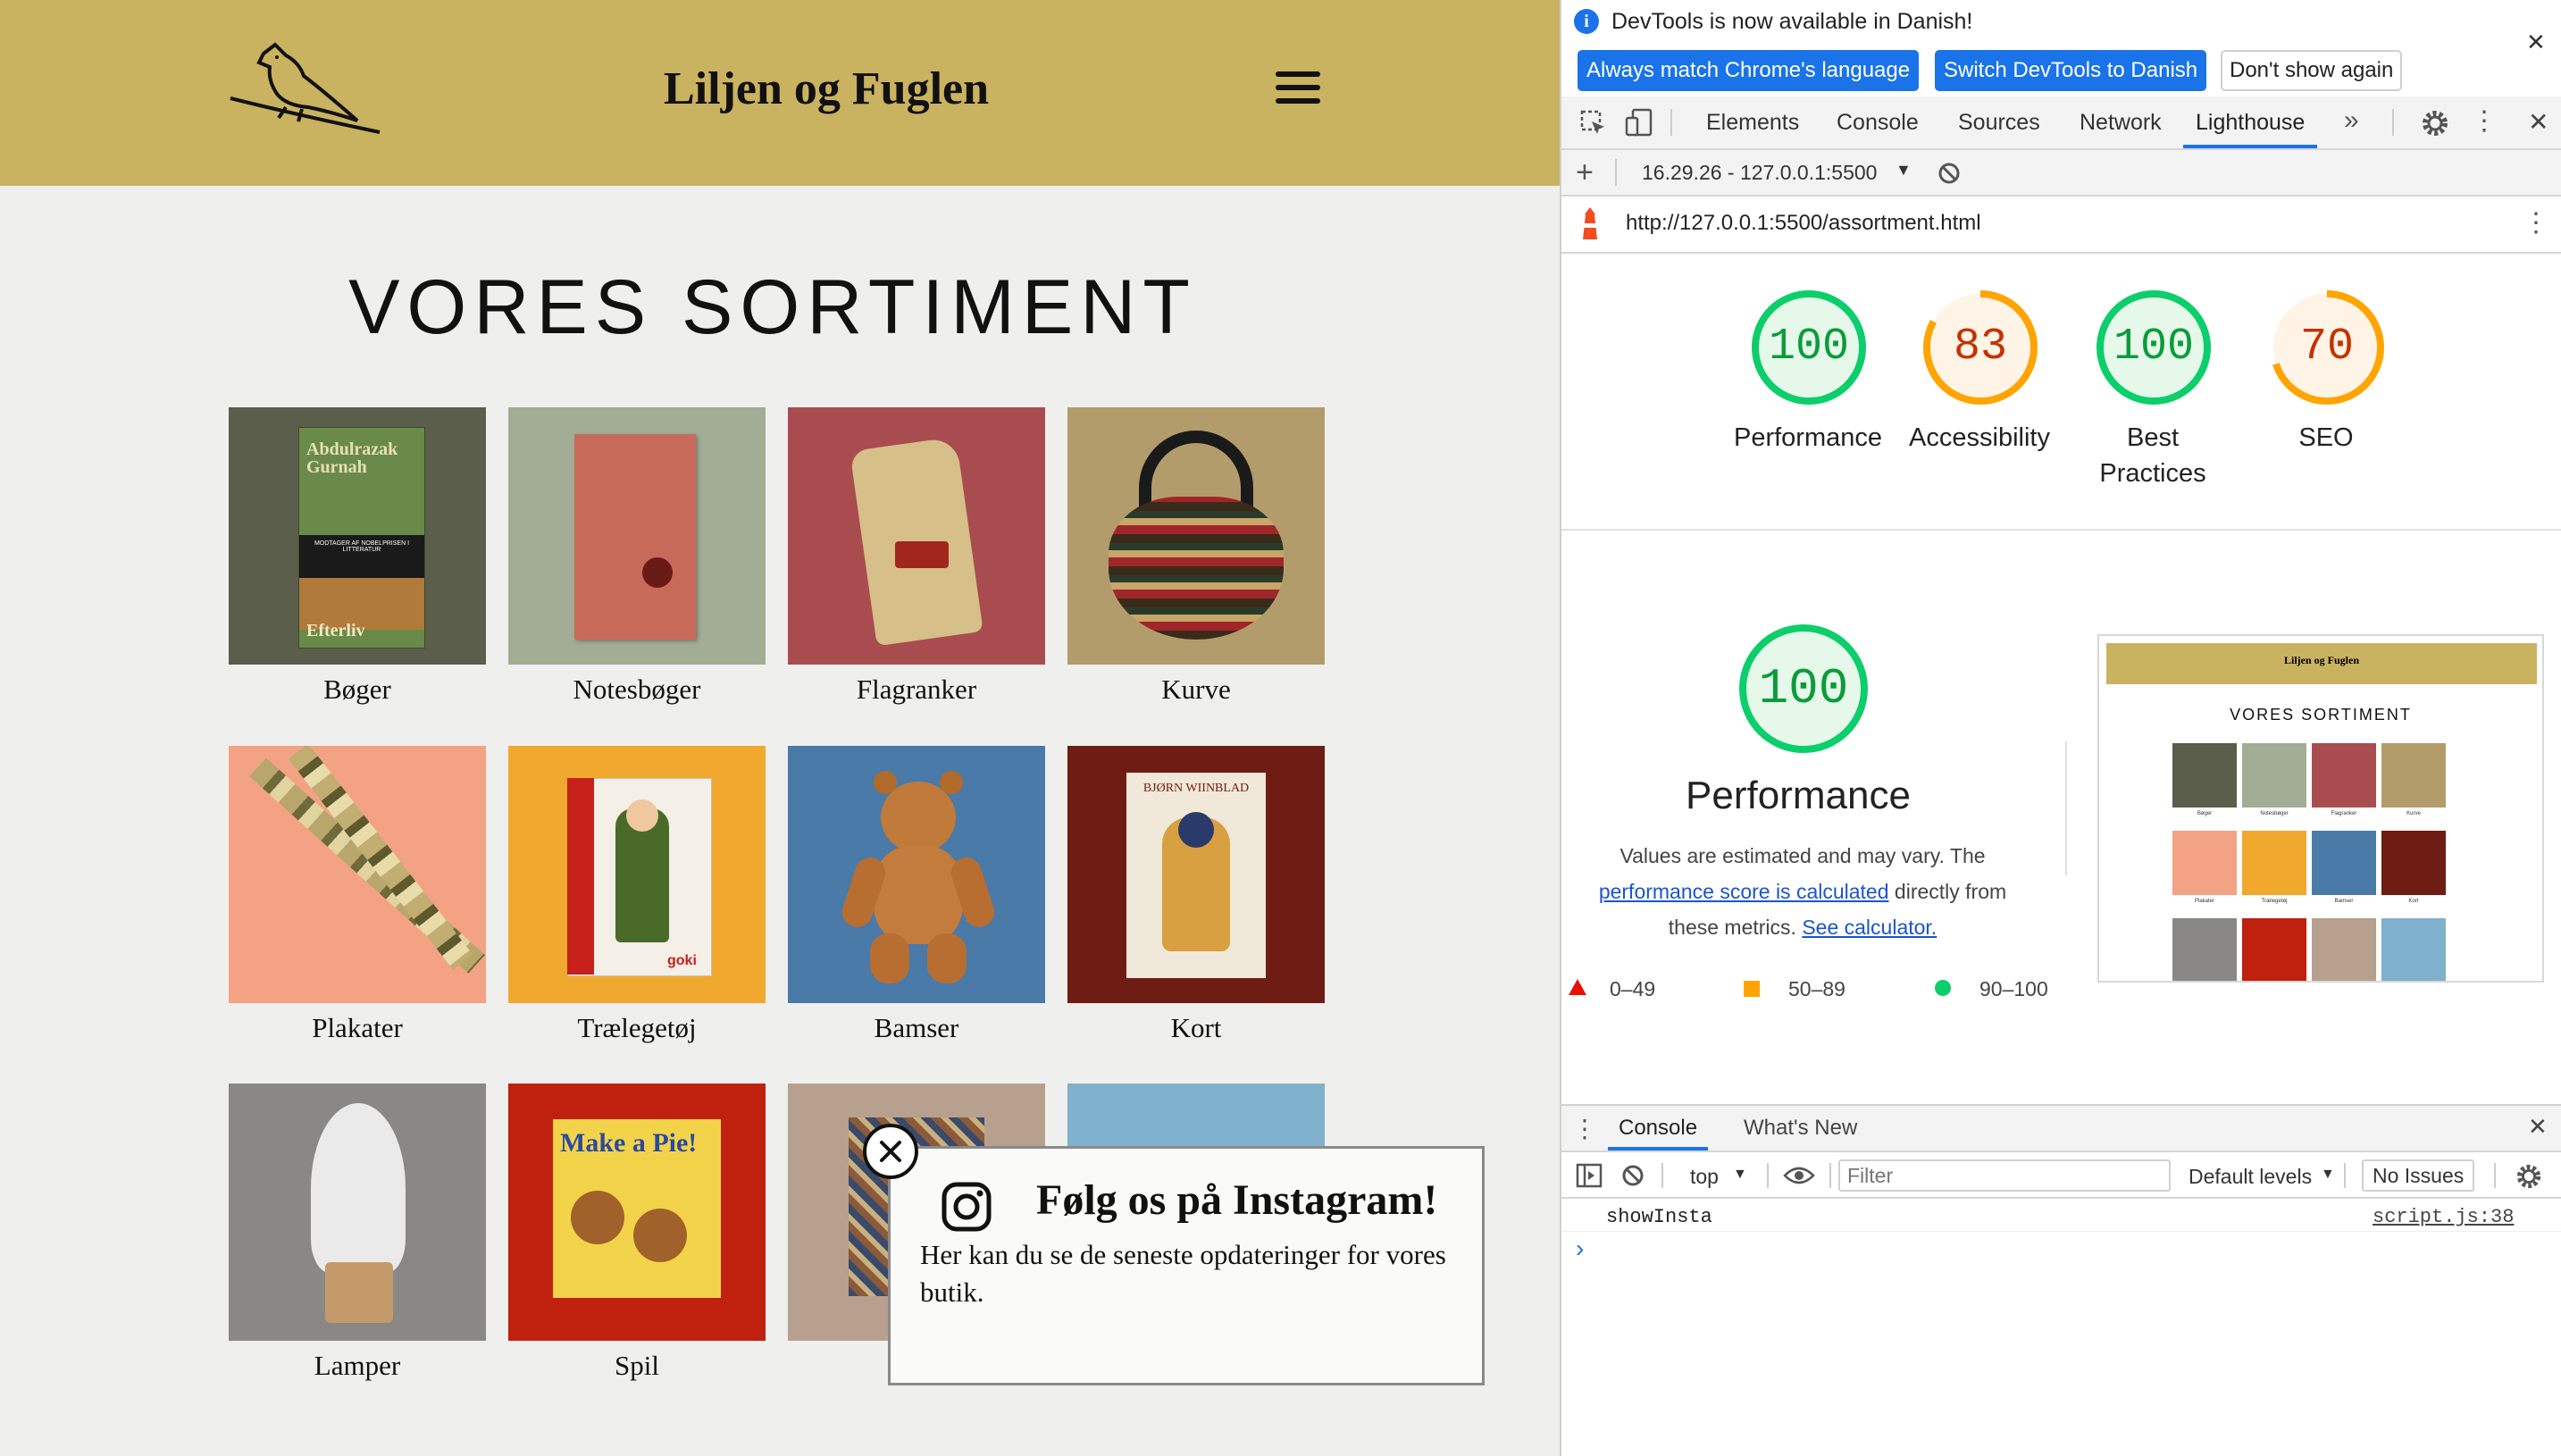 The image size is (2561, 1456). I want to click on tab-lighthouse: Lighthouse, so click(2250, 122).